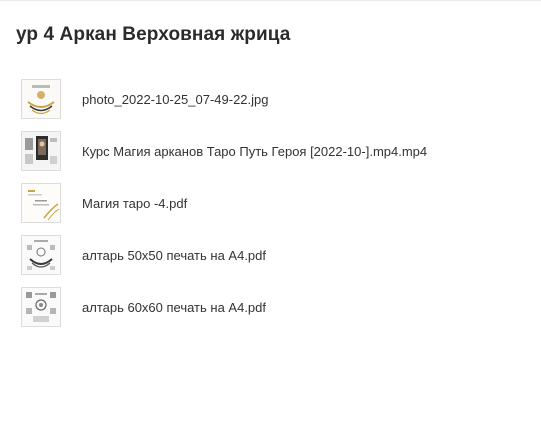 The image size is (541, 432). What do you see at coordinates (153, 34) in the screenshot?
I see `folder-title: ур 4 Аркан Верховная жрица` at bounding box center [153, 34].